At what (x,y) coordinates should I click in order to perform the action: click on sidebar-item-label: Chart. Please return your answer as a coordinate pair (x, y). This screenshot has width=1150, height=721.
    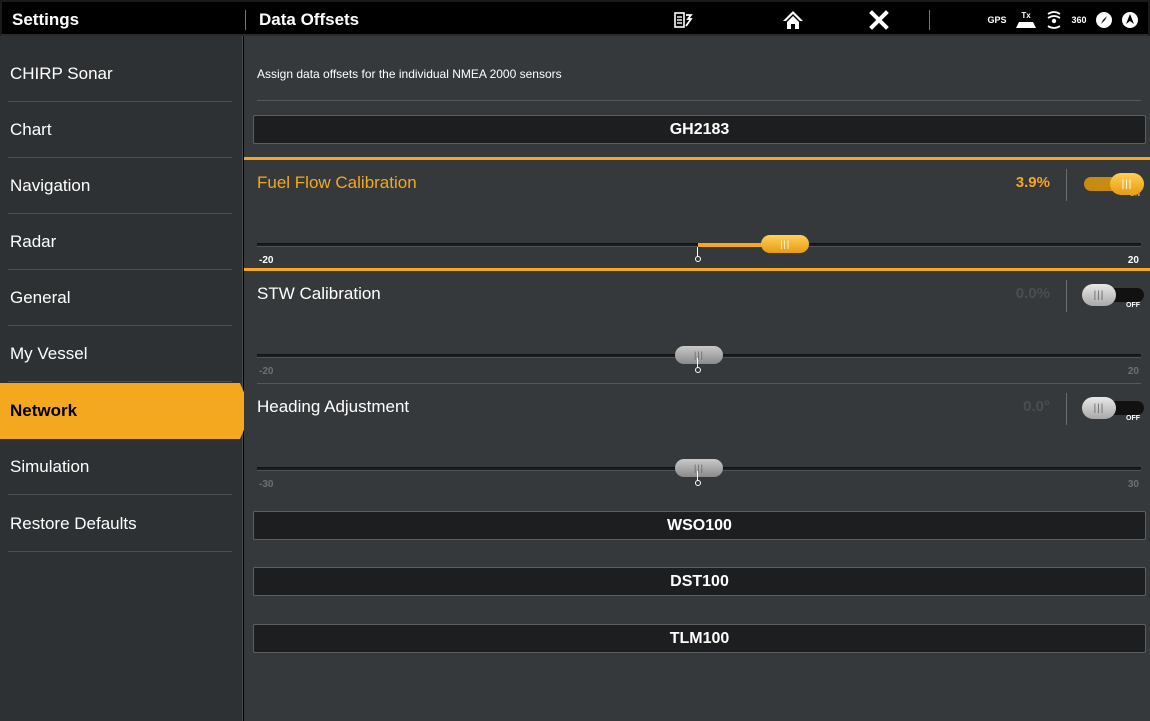
    Looking at the image, I should click on (31, 129).